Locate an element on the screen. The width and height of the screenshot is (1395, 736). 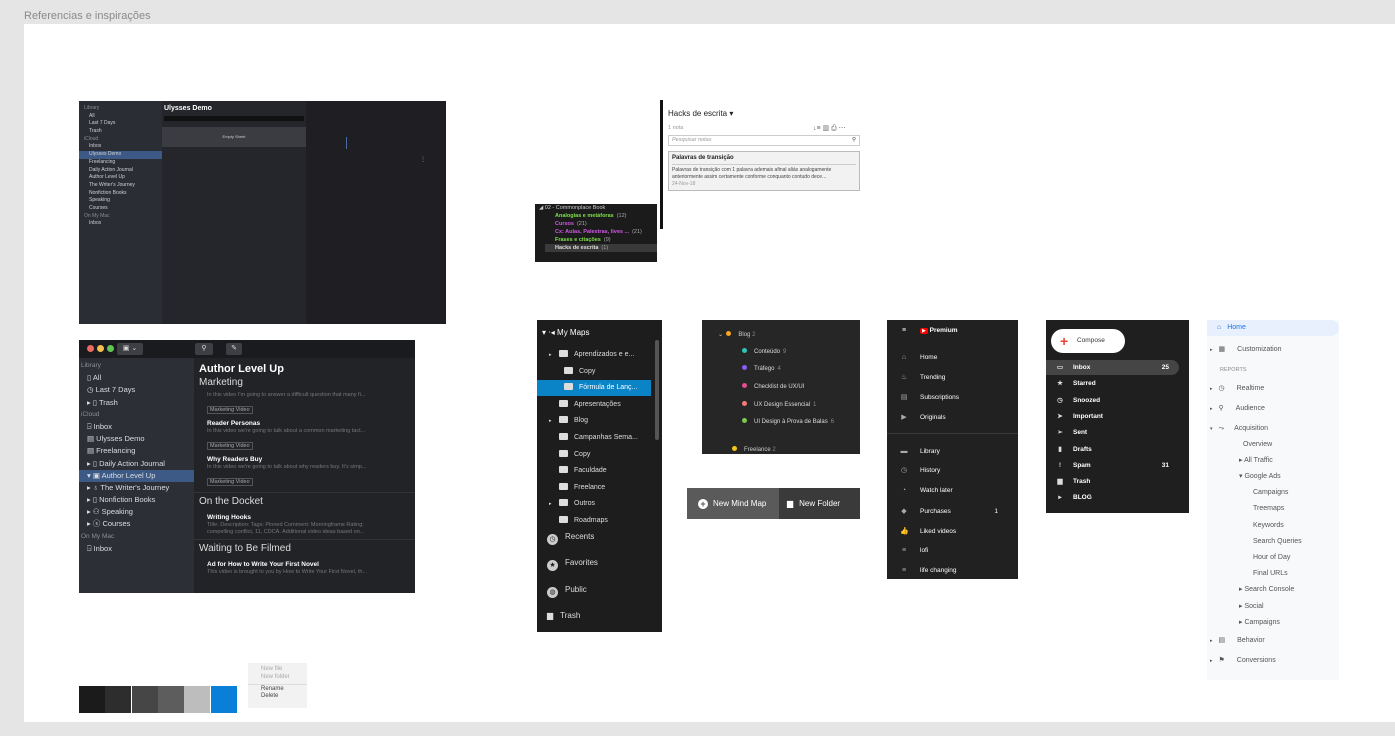
map-folder-item: Freelance is located at coordinates (599, 488).